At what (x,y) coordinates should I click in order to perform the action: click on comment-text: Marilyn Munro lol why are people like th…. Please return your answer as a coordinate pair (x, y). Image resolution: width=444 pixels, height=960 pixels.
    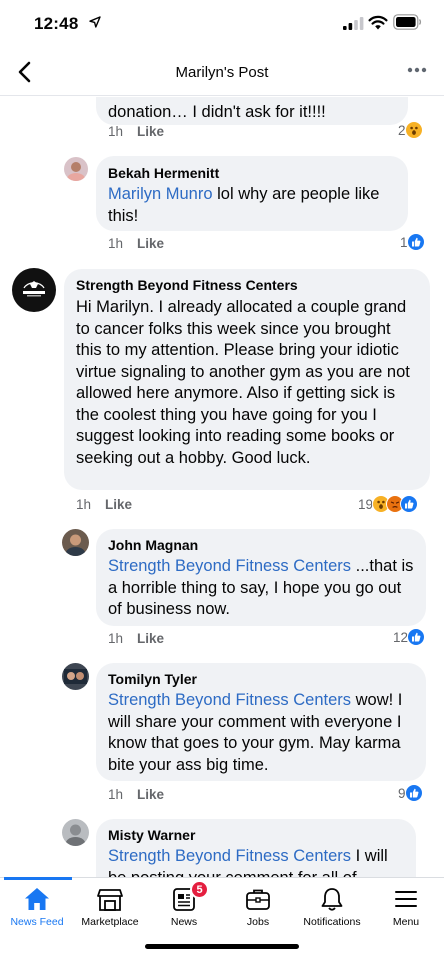
    Looking at the image, I should click on (244, 205).